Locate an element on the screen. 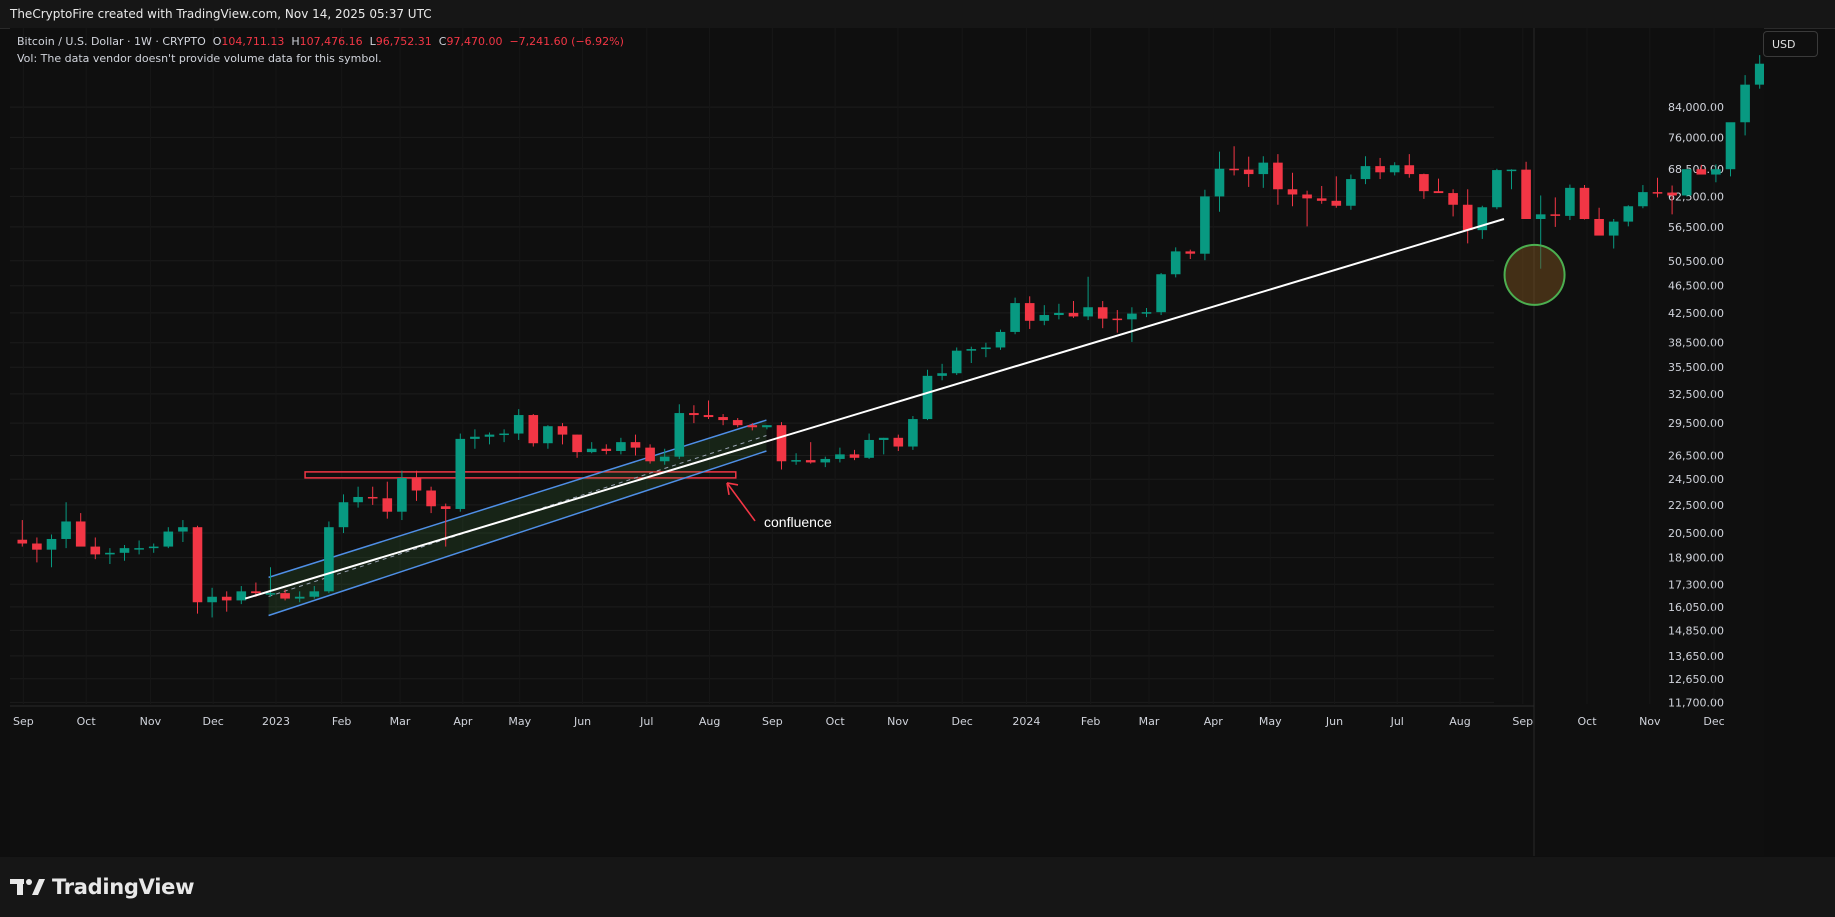  price-axis-label: 20,500.00 is located at coordinates (1696, 533).